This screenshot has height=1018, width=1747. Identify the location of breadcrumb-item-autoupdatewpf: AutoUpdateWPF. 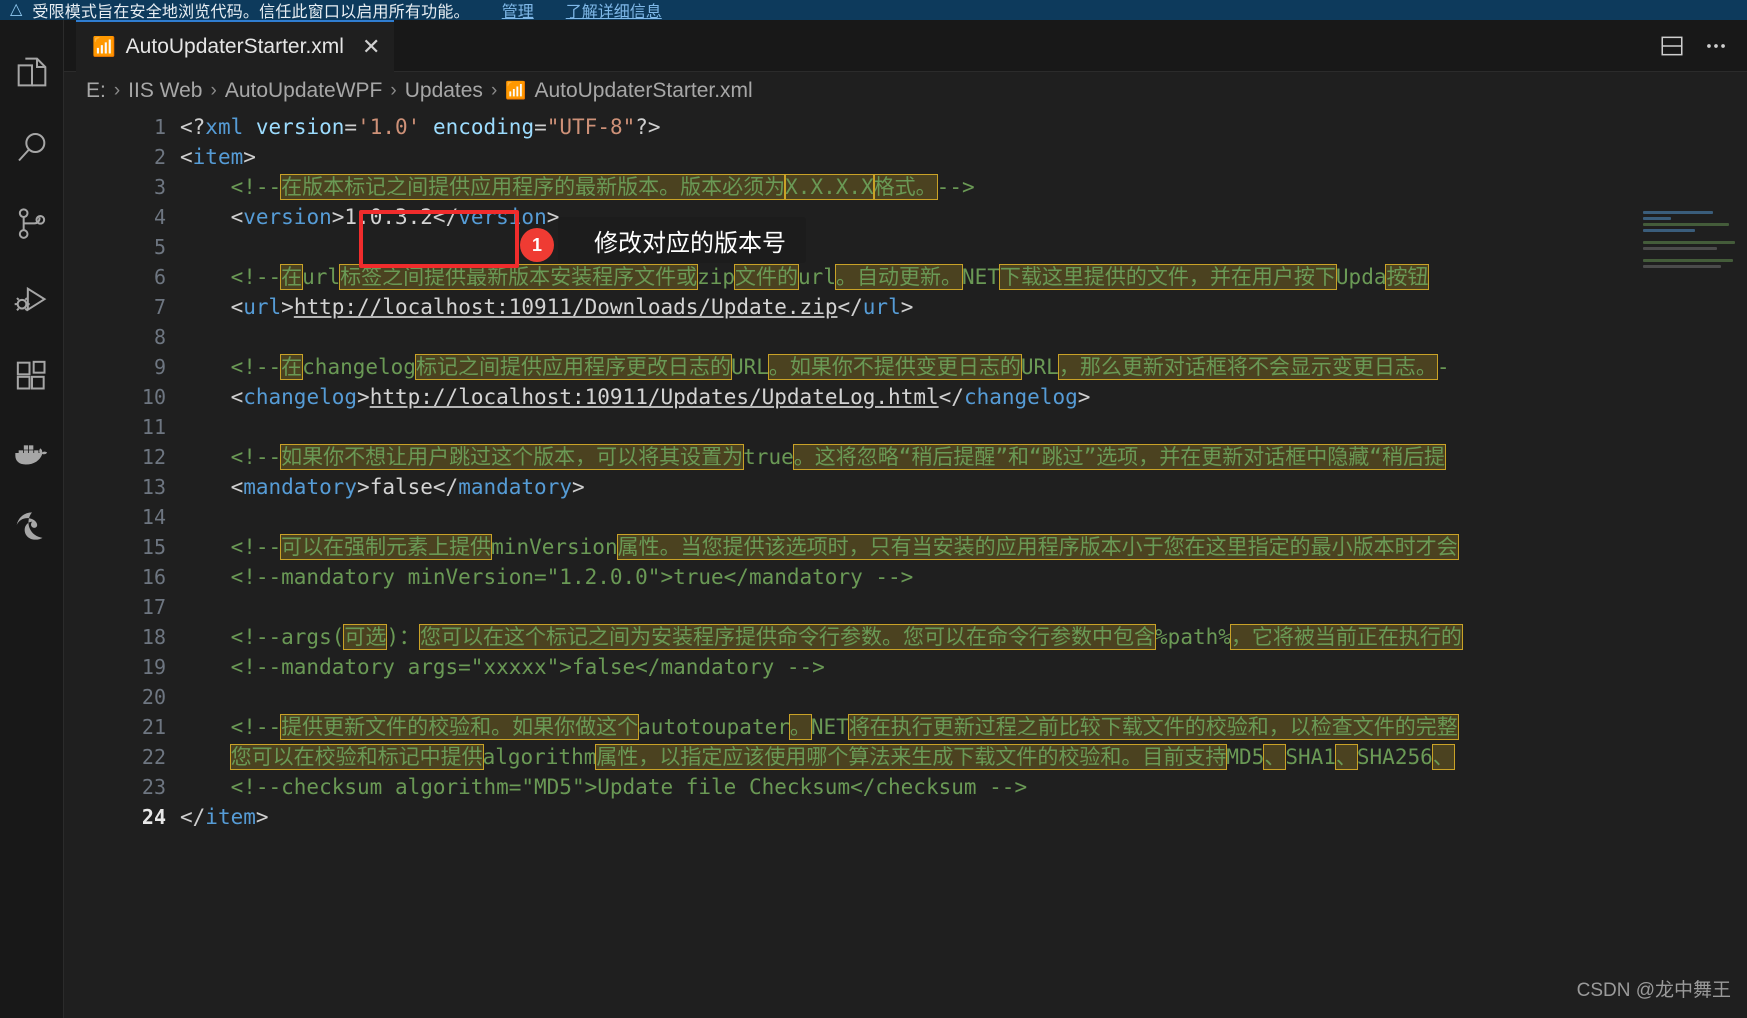
(304, 91).